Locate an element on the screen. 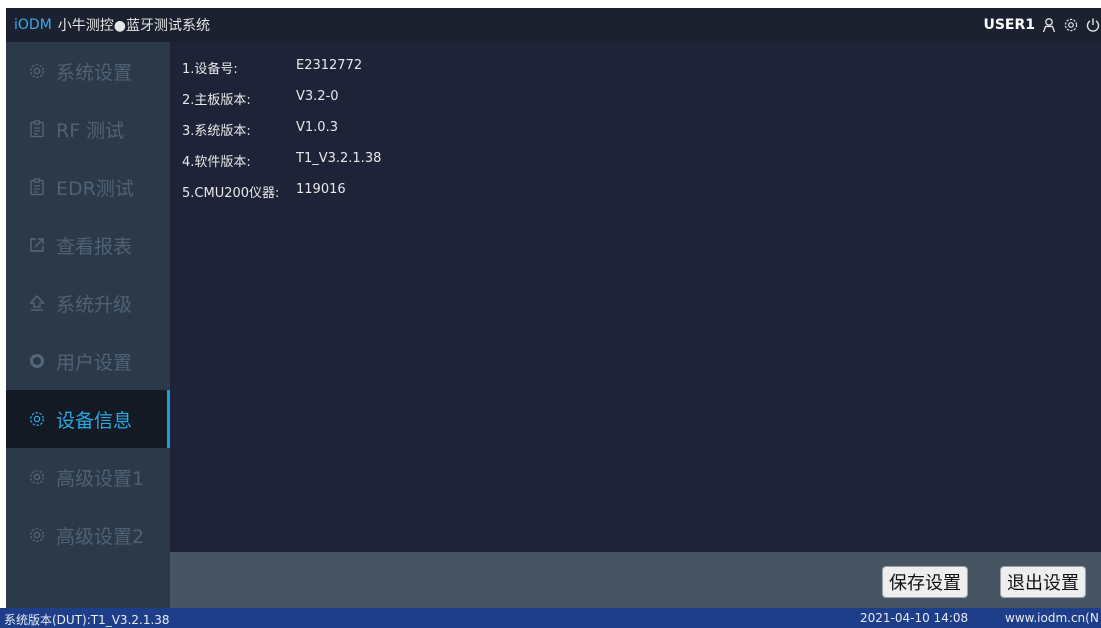 This screenshot has width=1101, height=628. system-name: 小牛测控●蓝牙测试系统 is located at coordinates (133, 26).